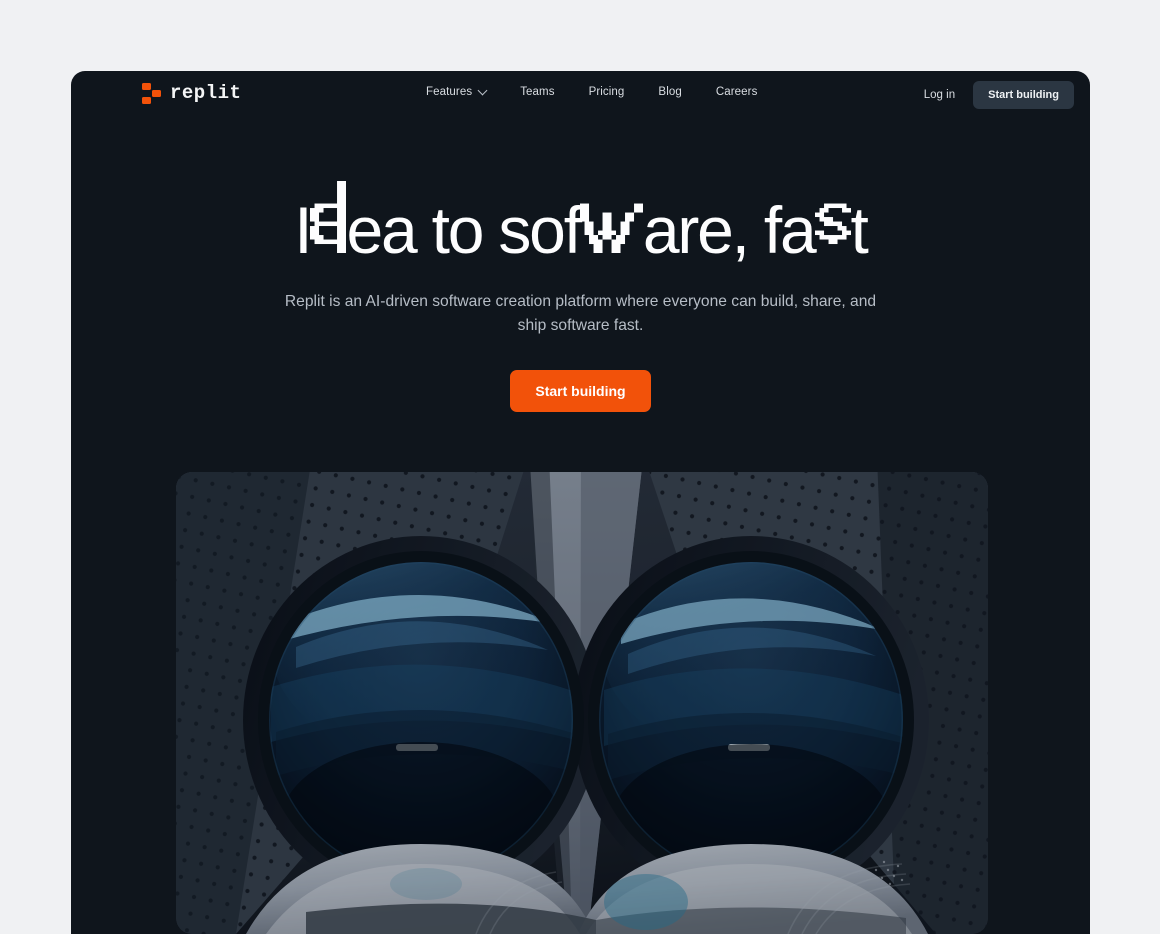  I want to click on nav-item-teams-label: Teams, so click(537, 92).